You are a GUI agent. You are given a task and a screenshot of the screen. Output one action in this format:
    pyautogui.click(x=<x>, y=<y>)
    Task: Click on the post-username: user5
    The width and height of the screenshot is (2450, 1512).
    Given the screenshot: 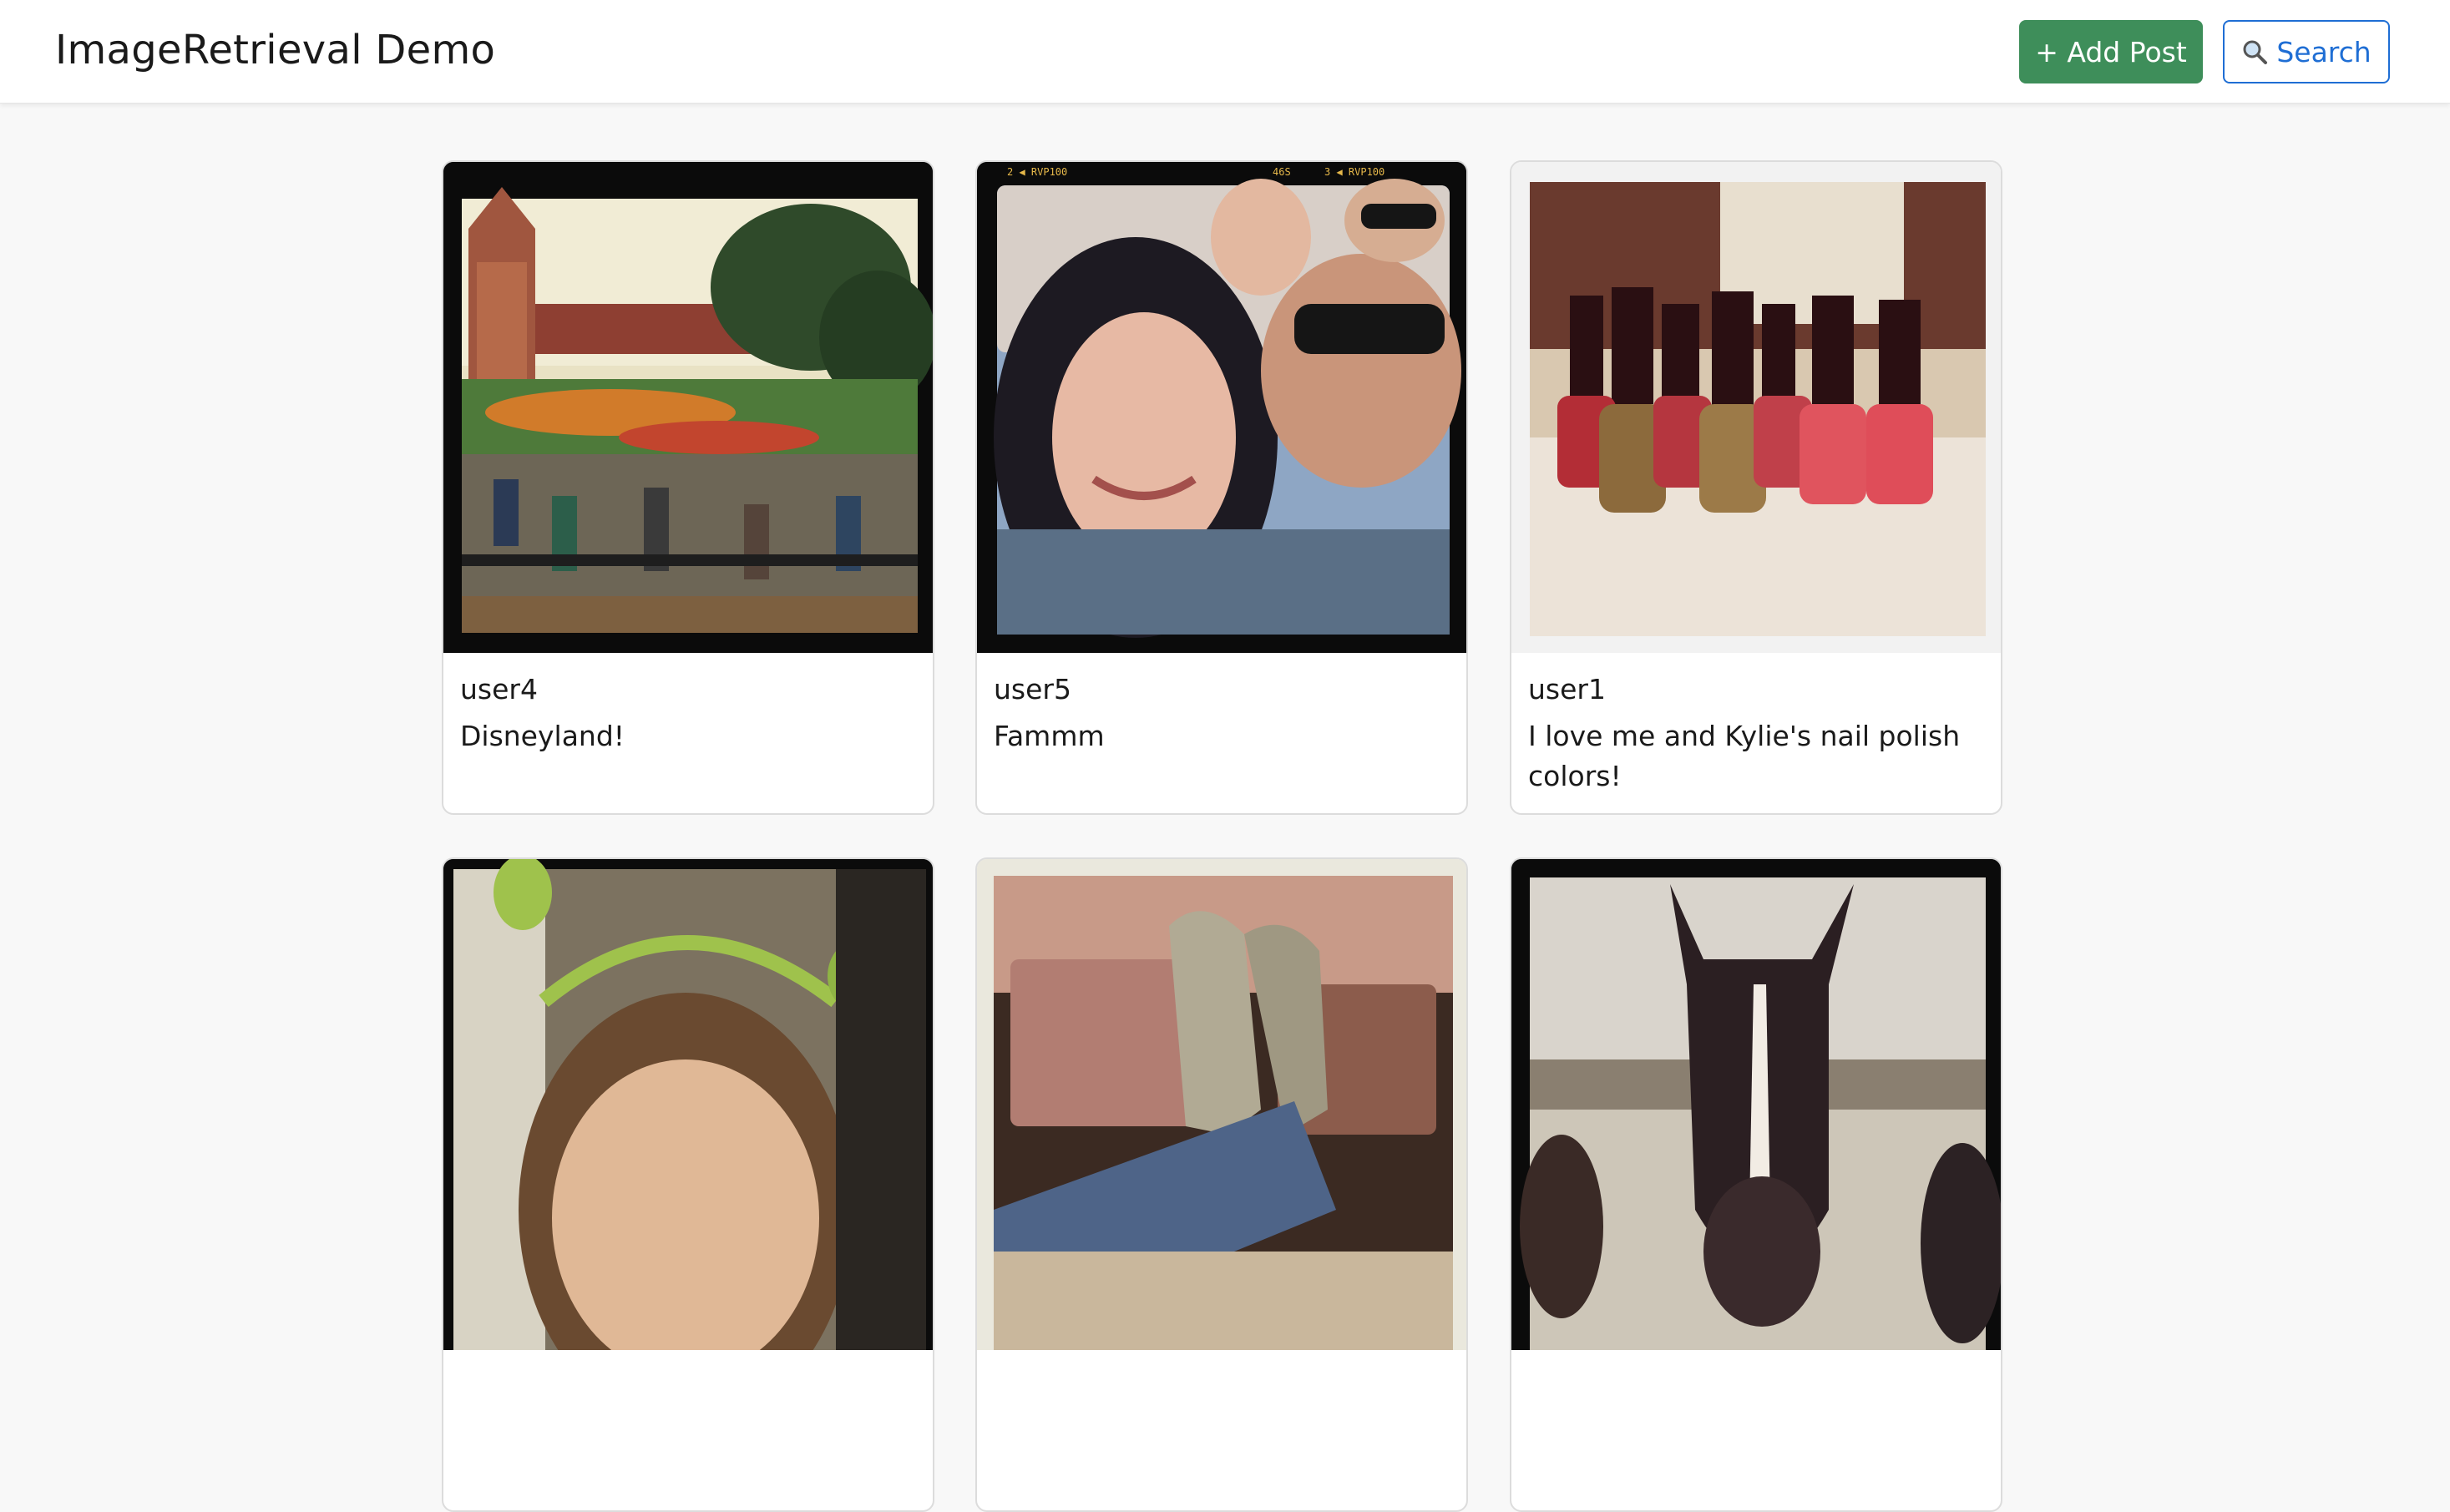 What is the action you would take?
    pyautogui.click(x=1032, y=689)
    